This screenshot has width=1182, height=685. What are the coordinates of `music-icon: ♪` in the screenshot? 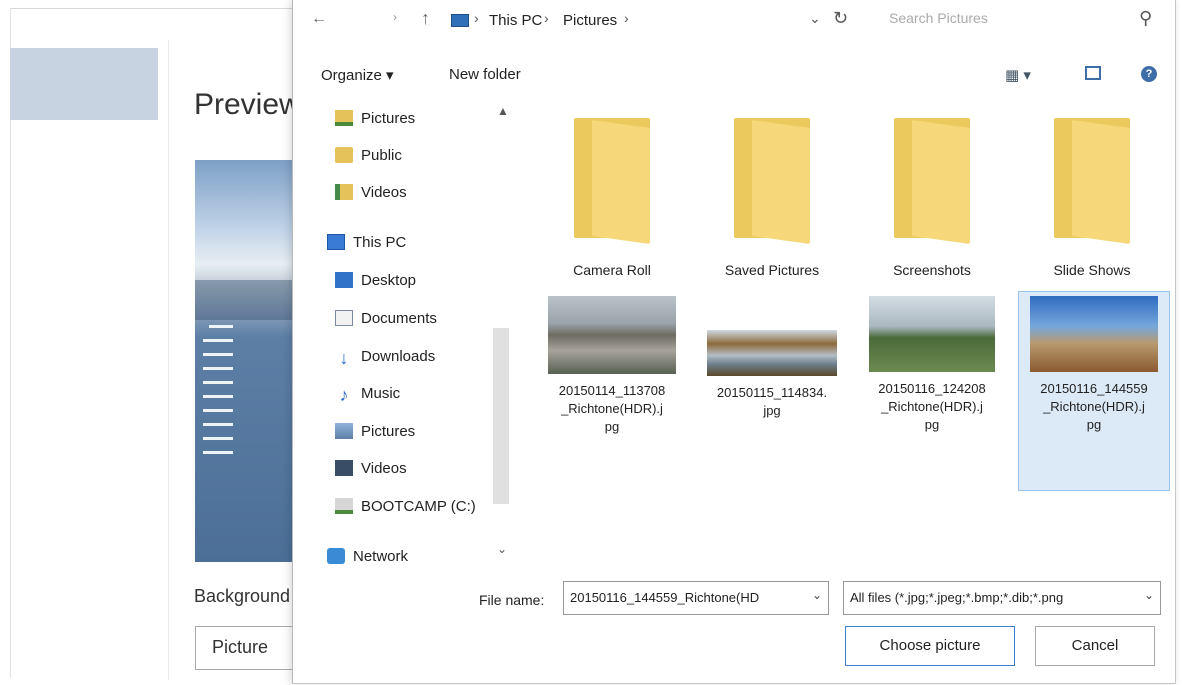 It's located at (344, 395).